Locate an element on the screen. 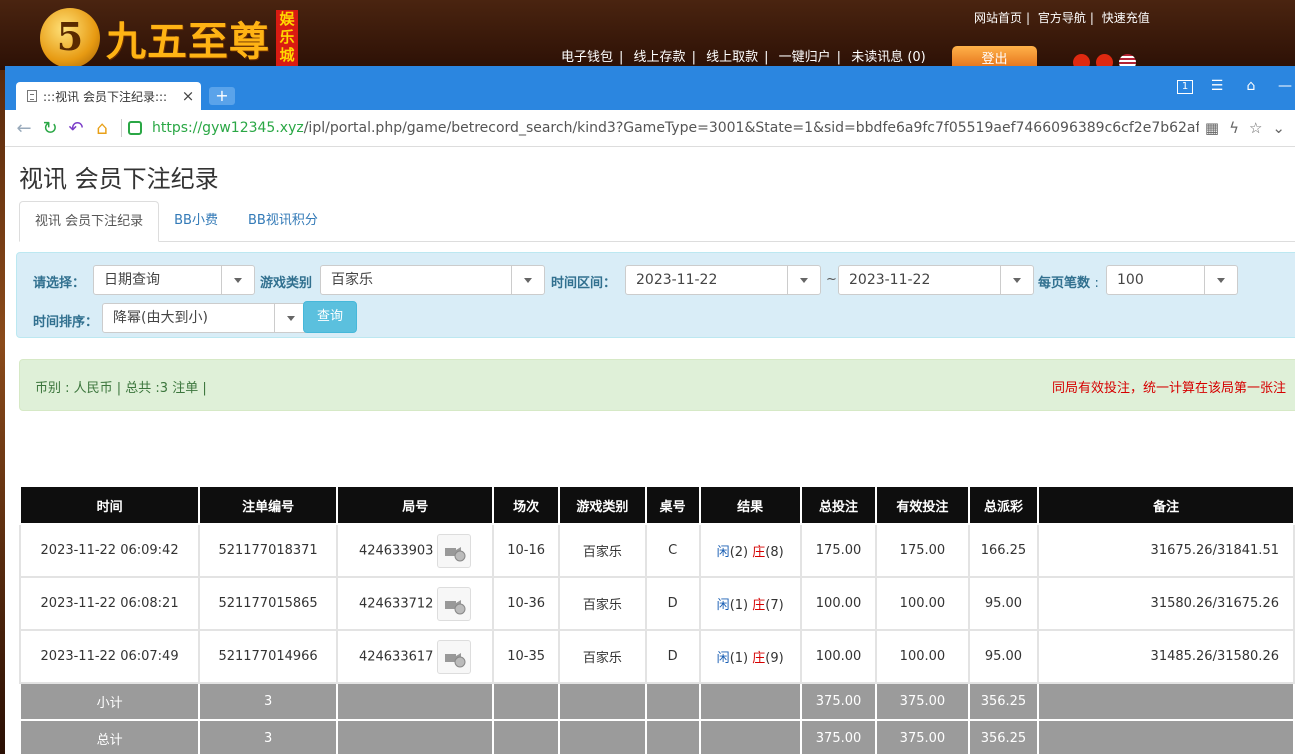 The height and width of the screenshot is (754, 1295). link-quick-recharge: 快速充值 is located at coordinates (1126, 18).